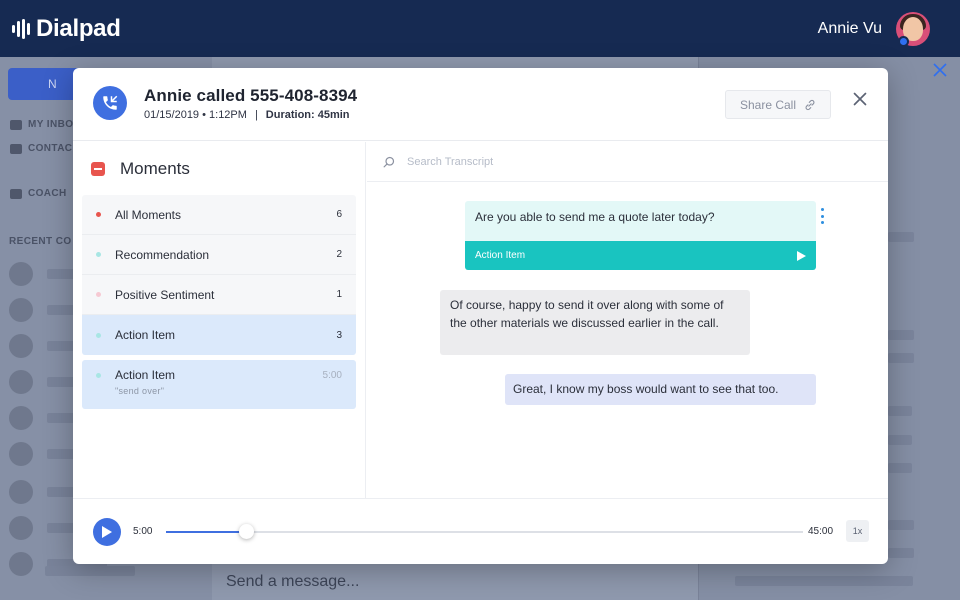  Describe the element at coordinates (155, 168) in the screenshot. I see `moments-title: Moments` at that location.